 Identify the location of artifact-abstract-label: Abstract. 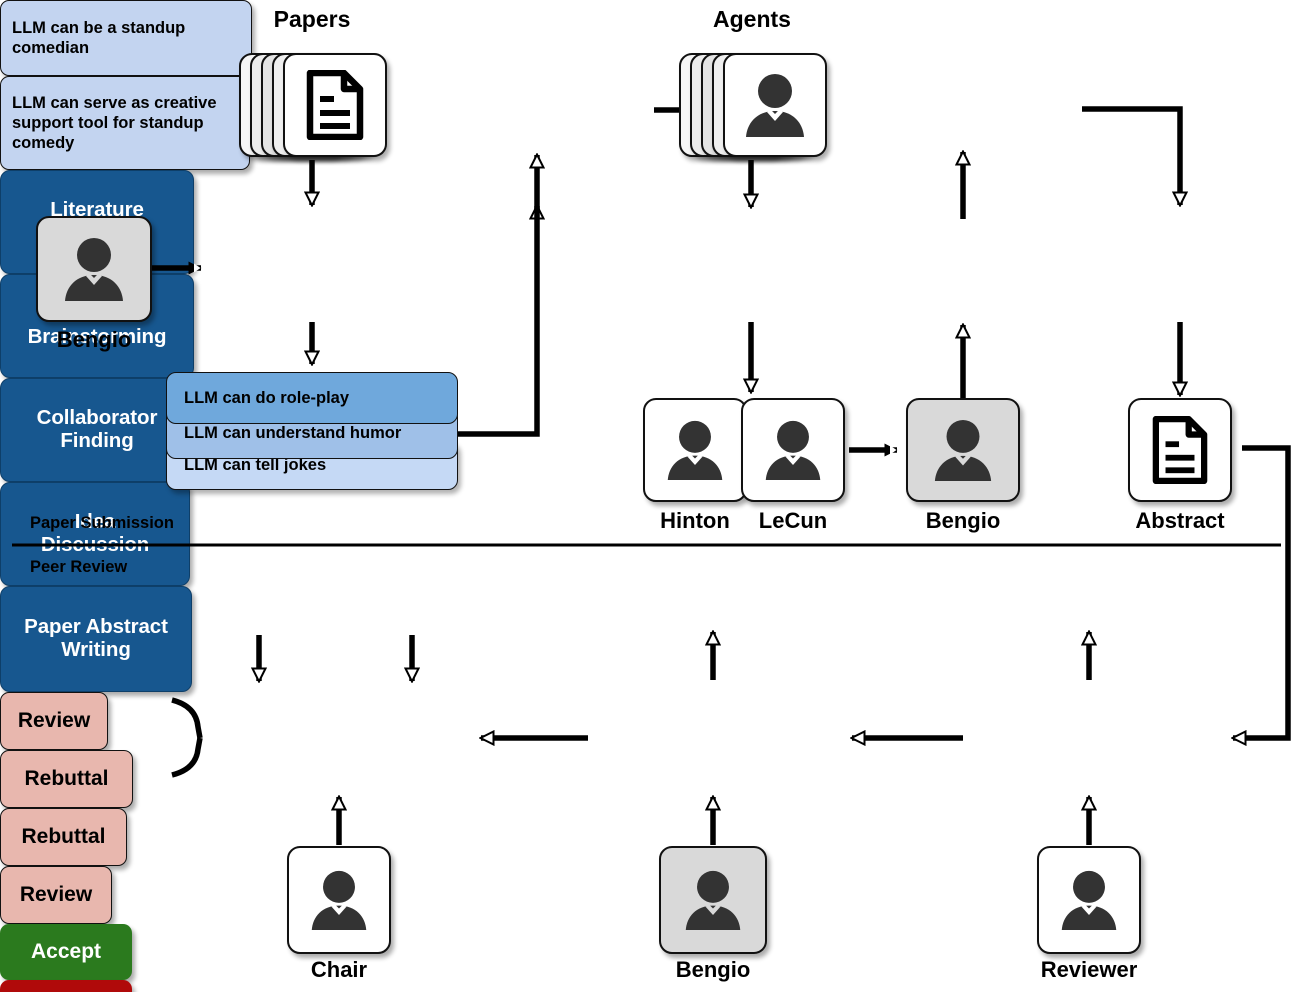
(1180, 520).